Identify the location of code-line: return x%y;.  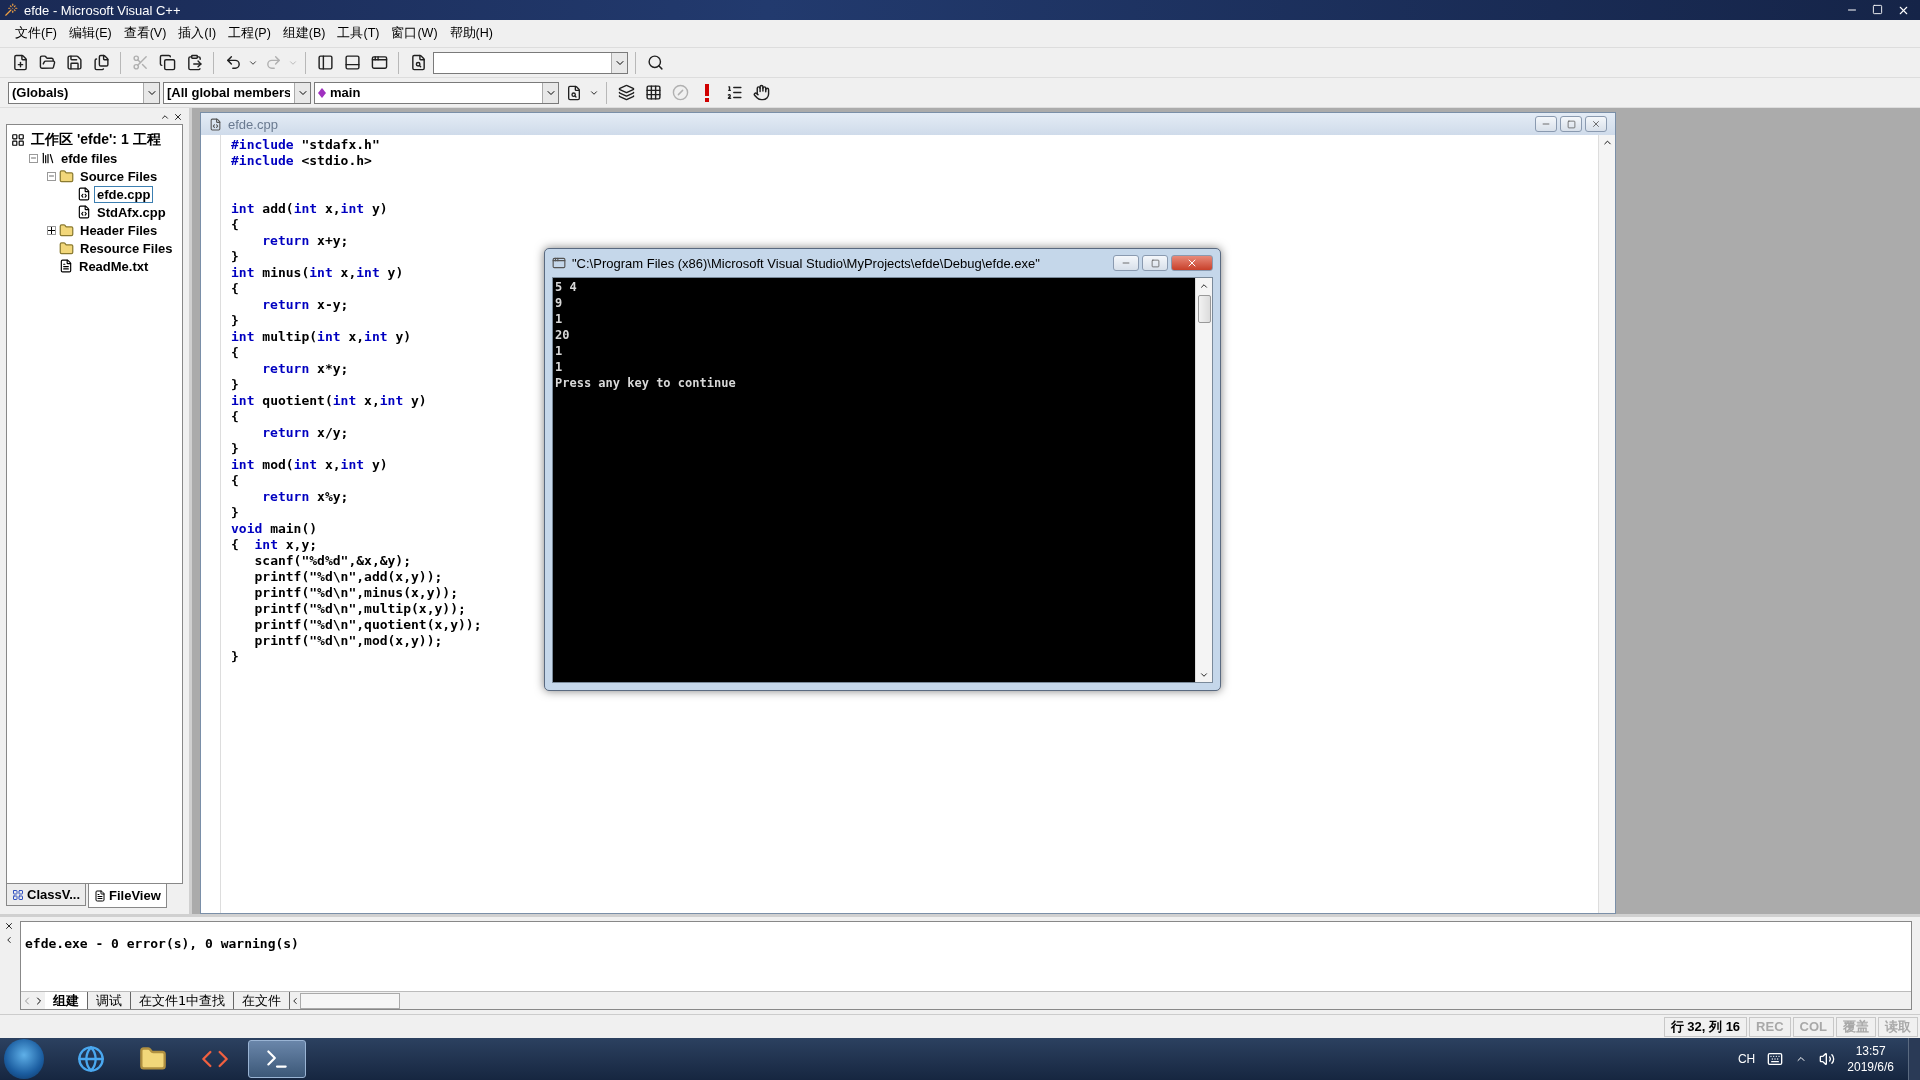
(305, 497).